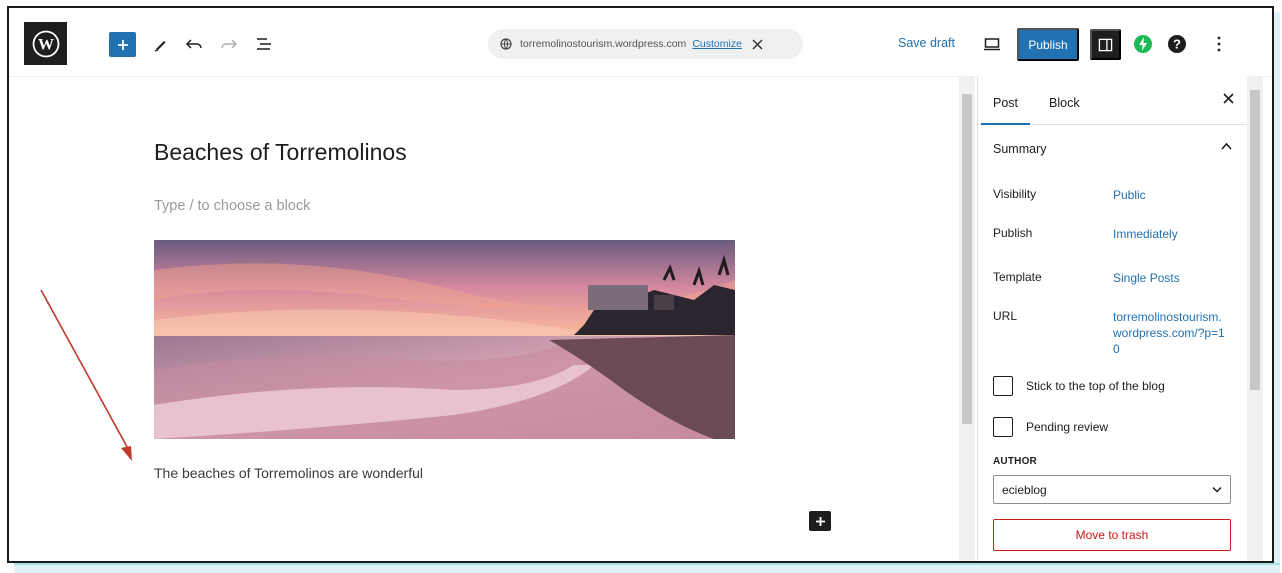 The width and height of the screenshot is (1282, 573). I want to click on options-menu-button, so click(1219, 44).